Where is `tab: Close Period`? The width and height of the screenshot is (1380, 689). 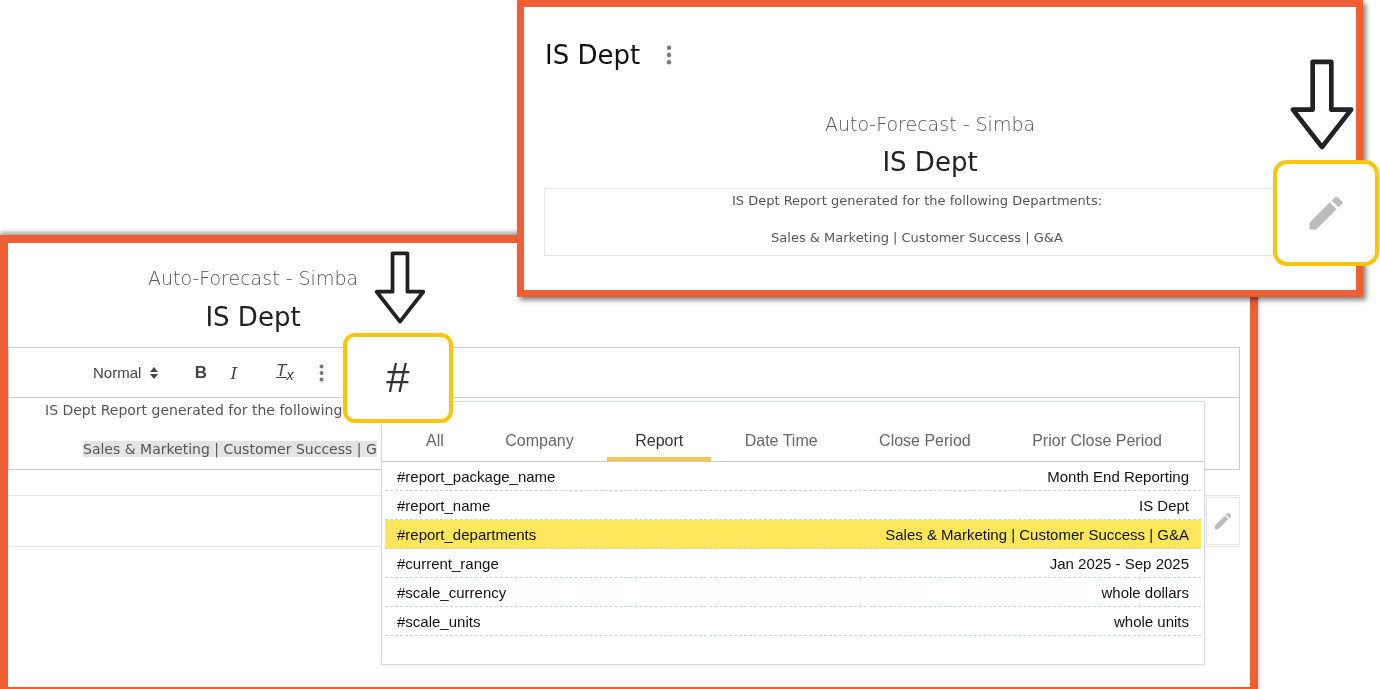 tab: Close Period is located at coordinates (925, 443).